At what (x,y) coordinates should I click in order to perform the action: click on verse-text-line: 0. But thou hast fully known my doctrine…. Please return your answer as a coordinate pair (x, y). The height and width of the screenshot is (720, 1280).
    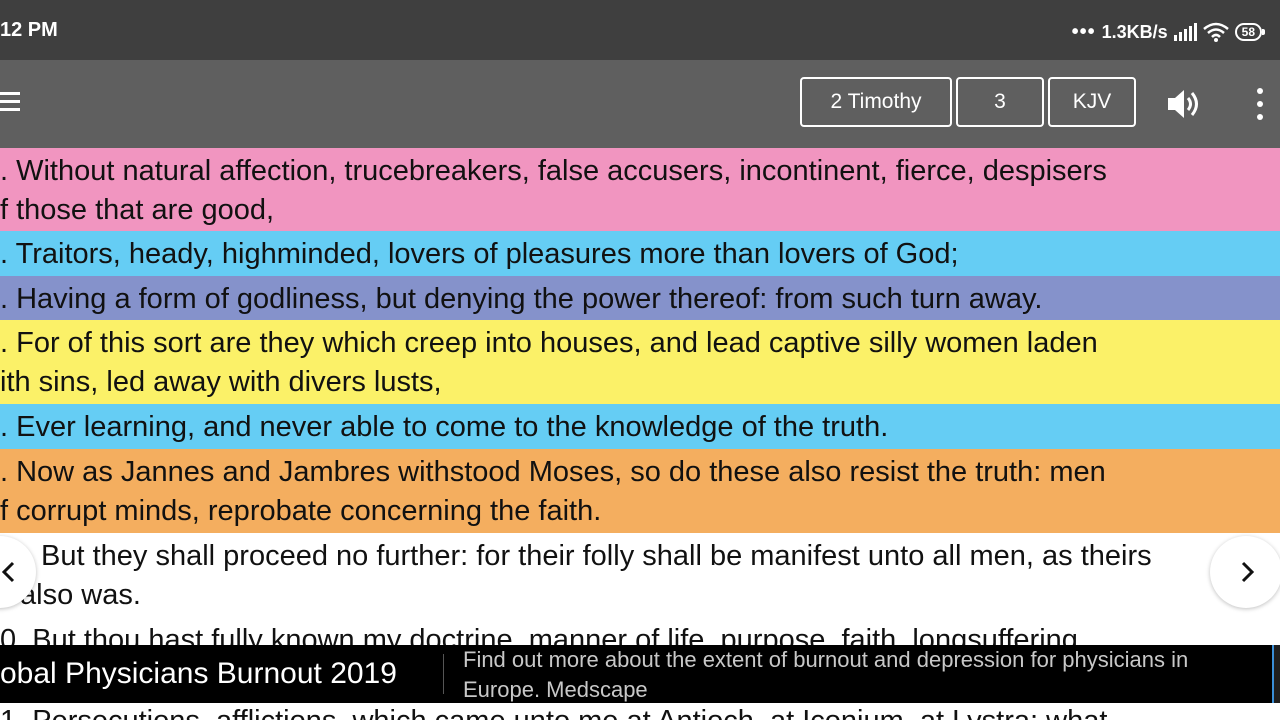
    Looking at the image, I should click on (543, 634).